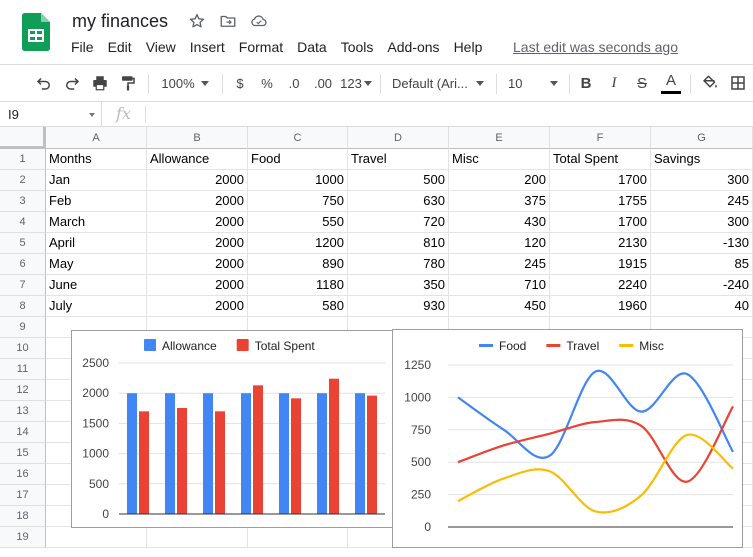 This screenshot has height=557, width=753. Describe the element at coordinates (702, 159) in the screenshot. I see `cell-g1: Savings` at that location.